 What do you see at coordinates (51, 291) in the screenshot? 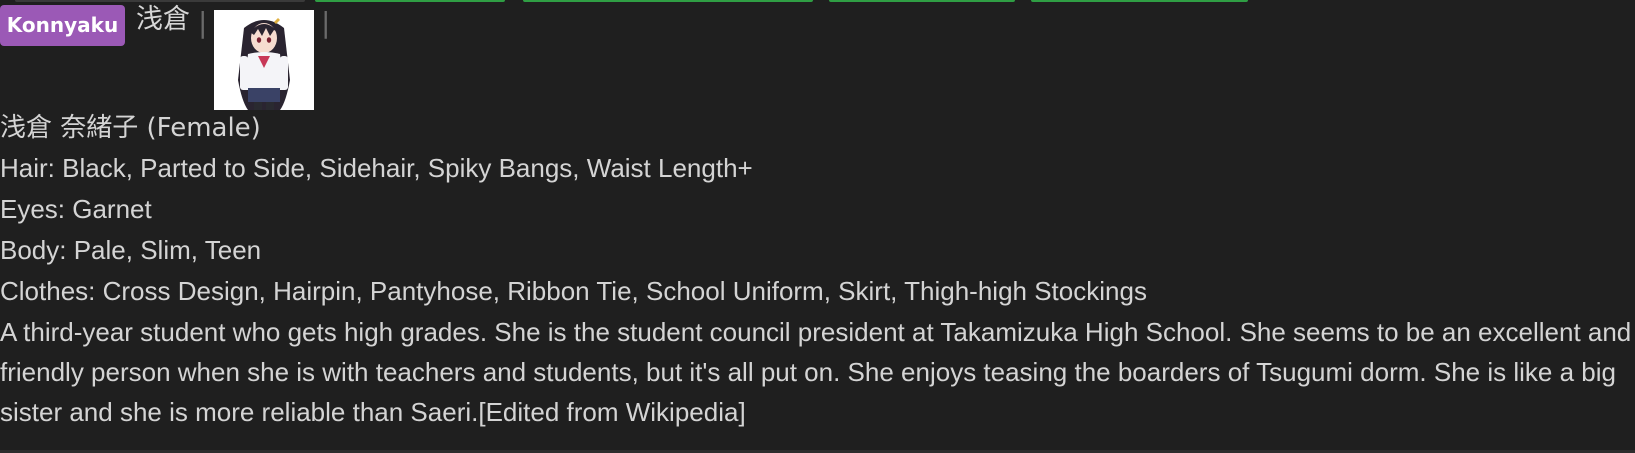
I see `trait-label: Clothes:` at bounding box center [51, 291].